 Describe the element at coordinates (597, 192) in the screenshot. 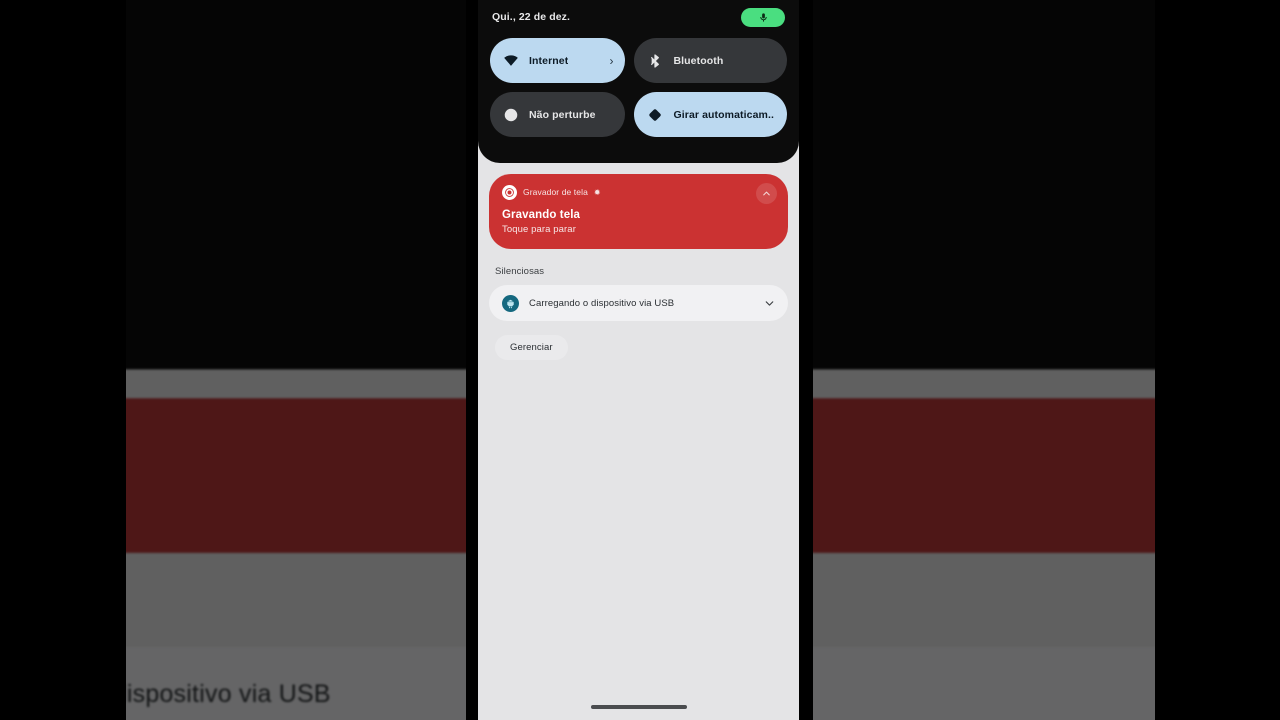

I see `notification-badge-glyph: ✹` at that location.